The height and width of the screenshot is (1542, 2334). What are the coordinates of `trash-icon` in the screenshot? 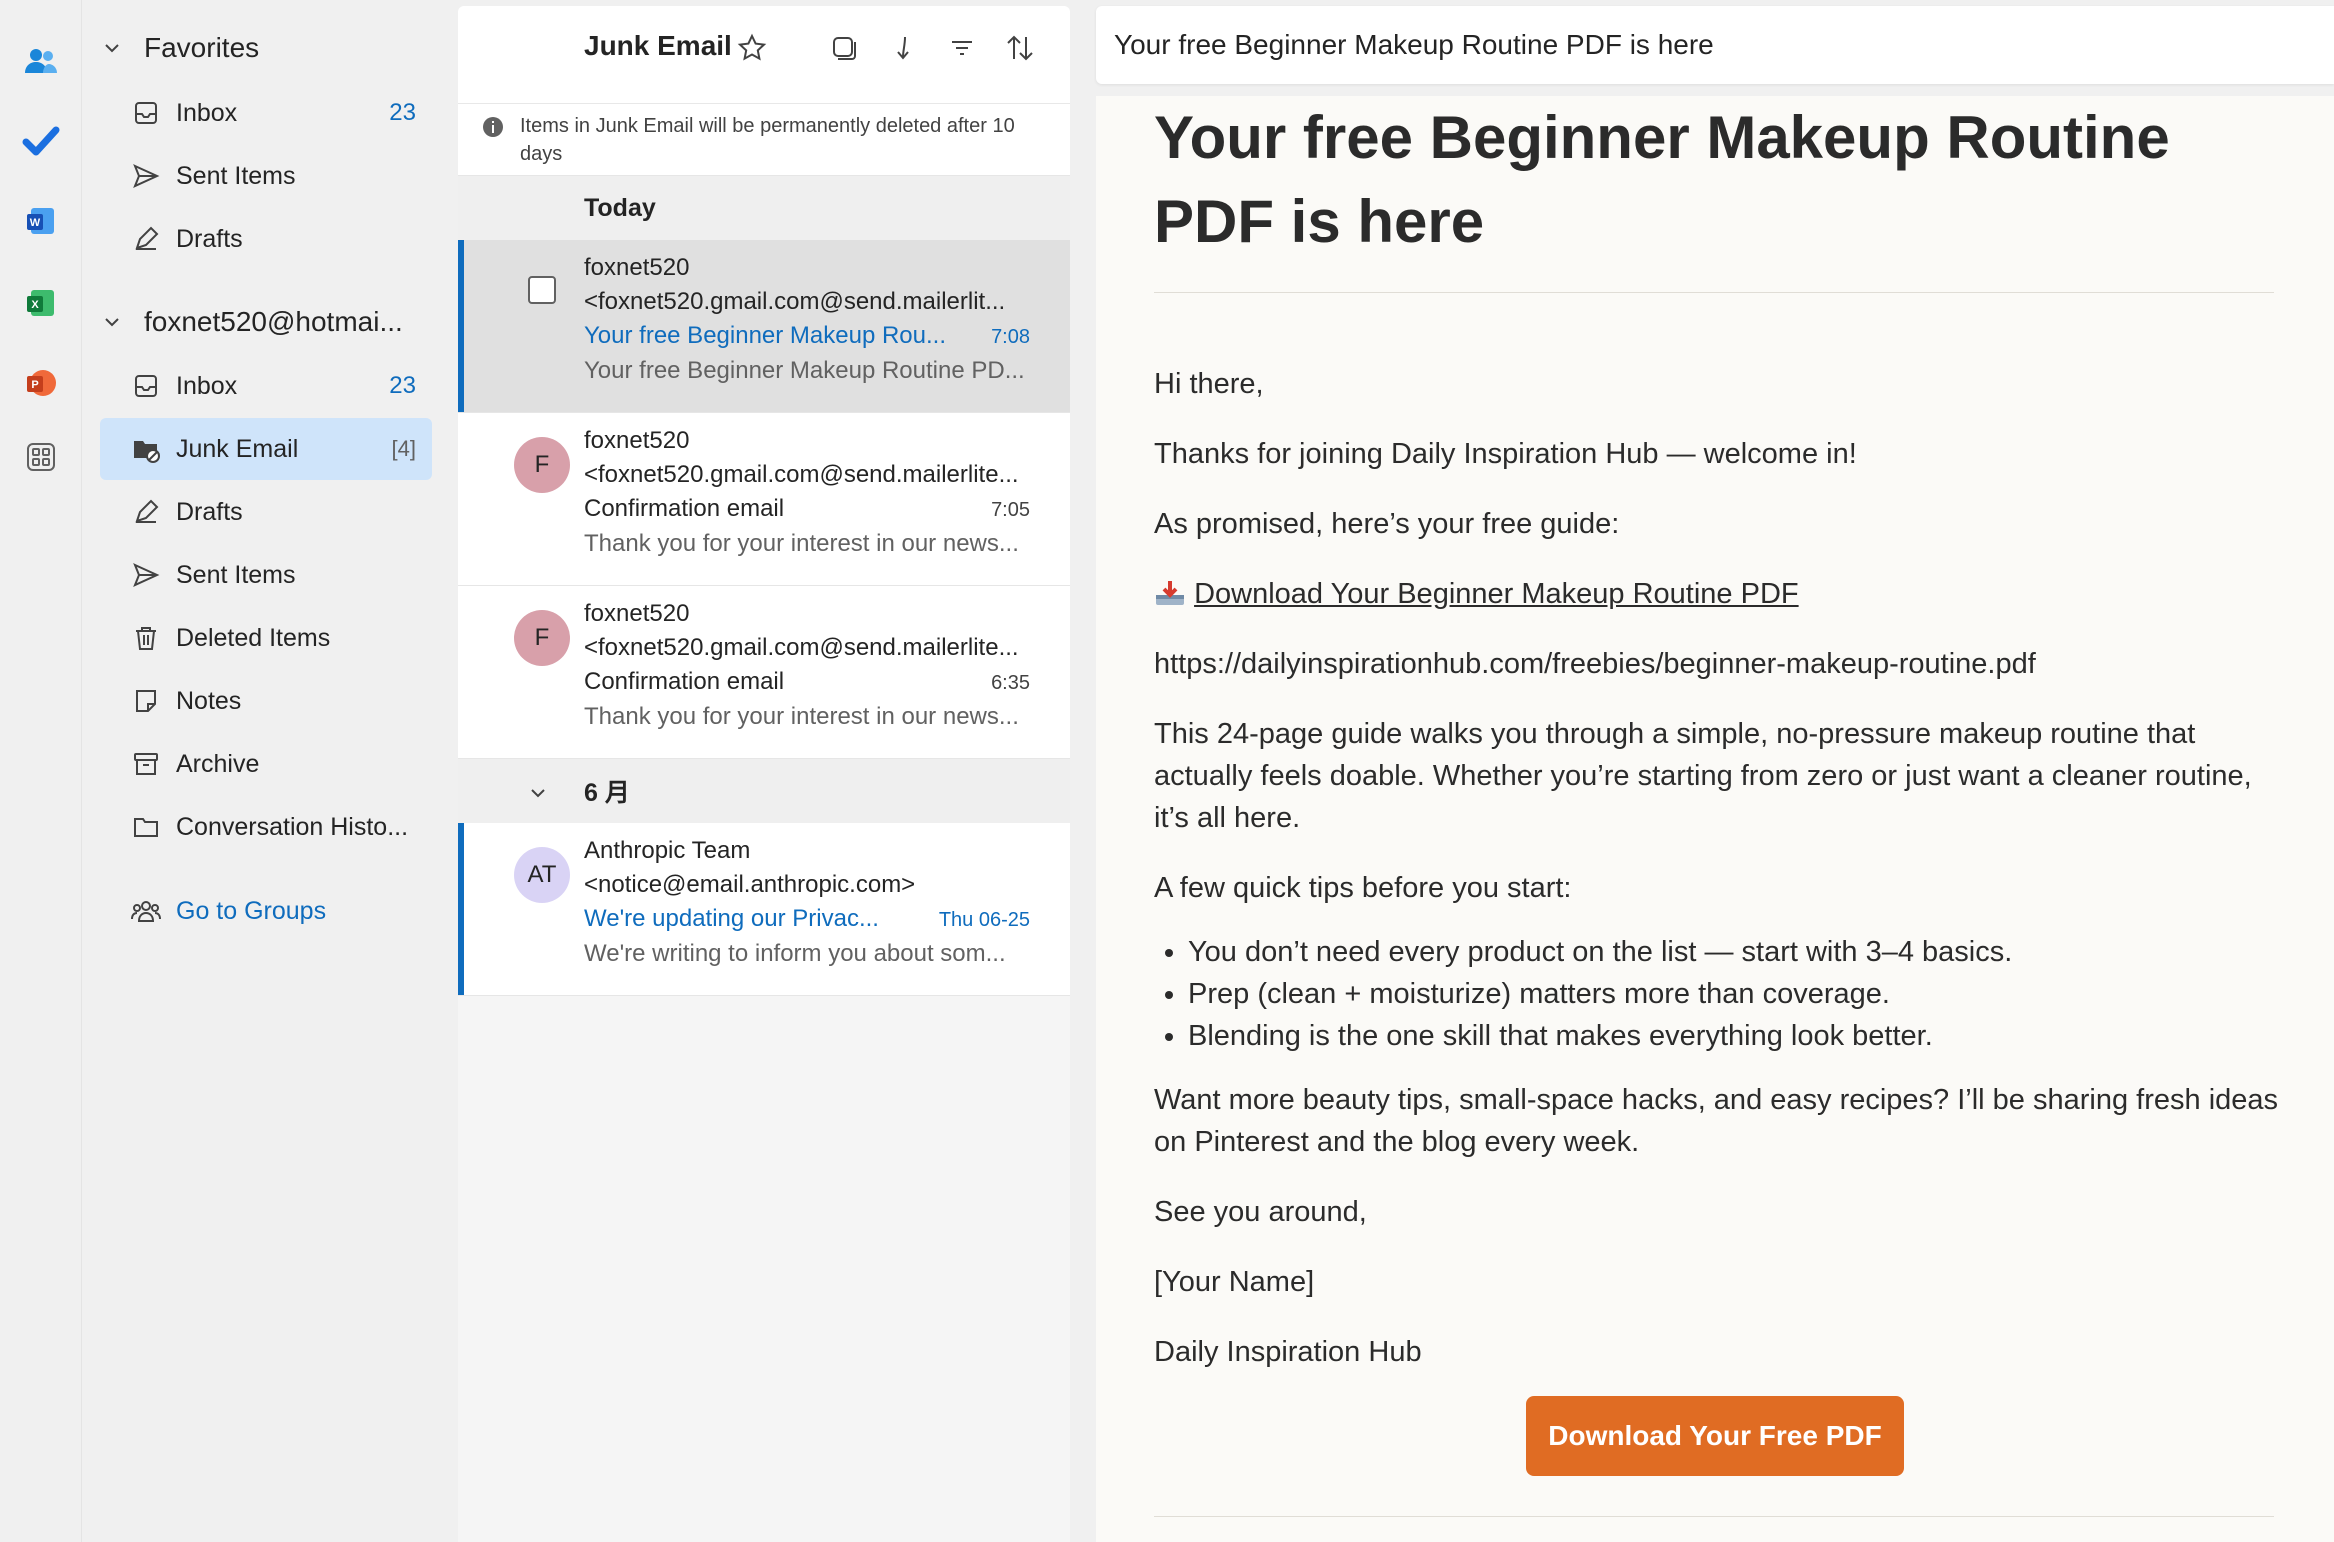 It's located at (146, 638).